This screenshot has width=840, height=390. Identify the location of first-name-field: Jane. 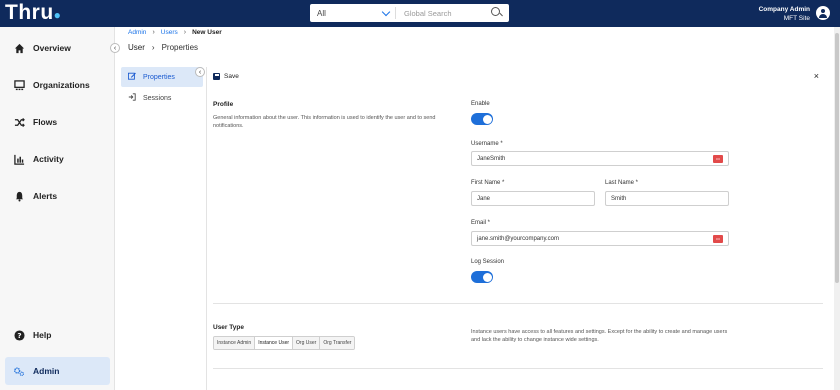
(533, 198).